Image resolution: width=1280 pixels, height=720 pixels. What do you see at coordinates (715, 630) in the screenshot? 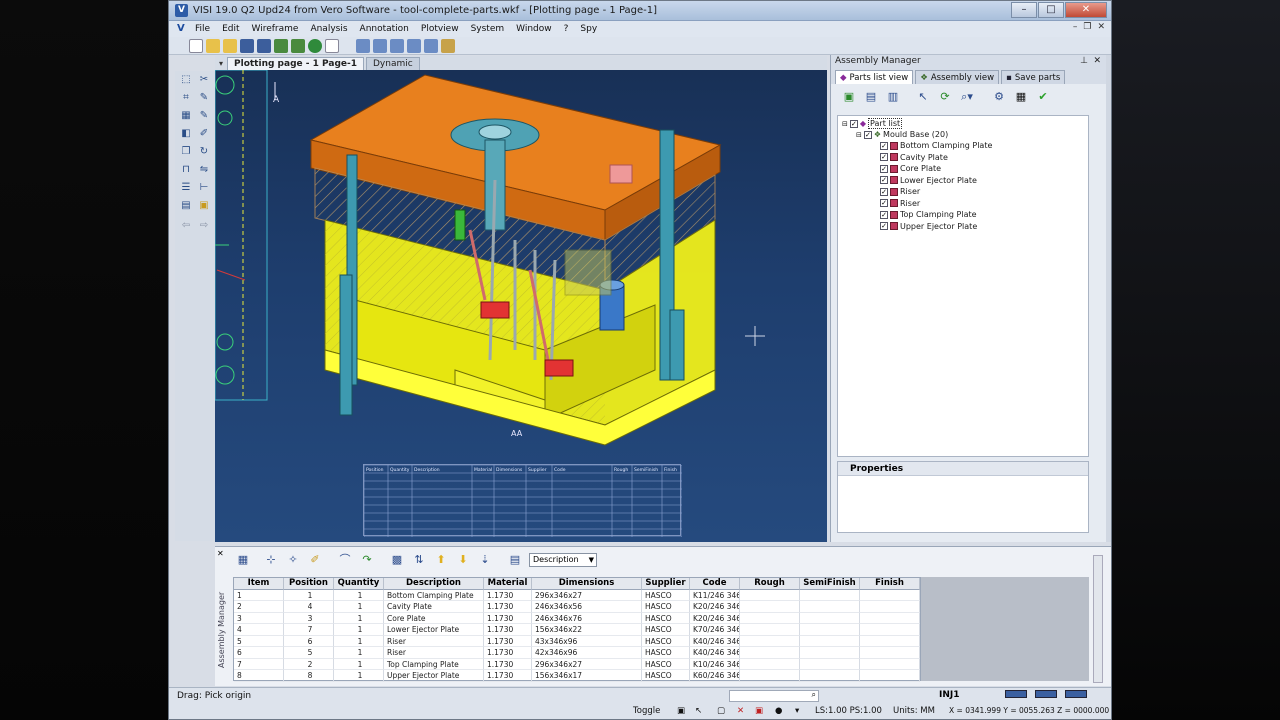
I see `table-cell: K70/246 346` at bounding box center [715, 630].